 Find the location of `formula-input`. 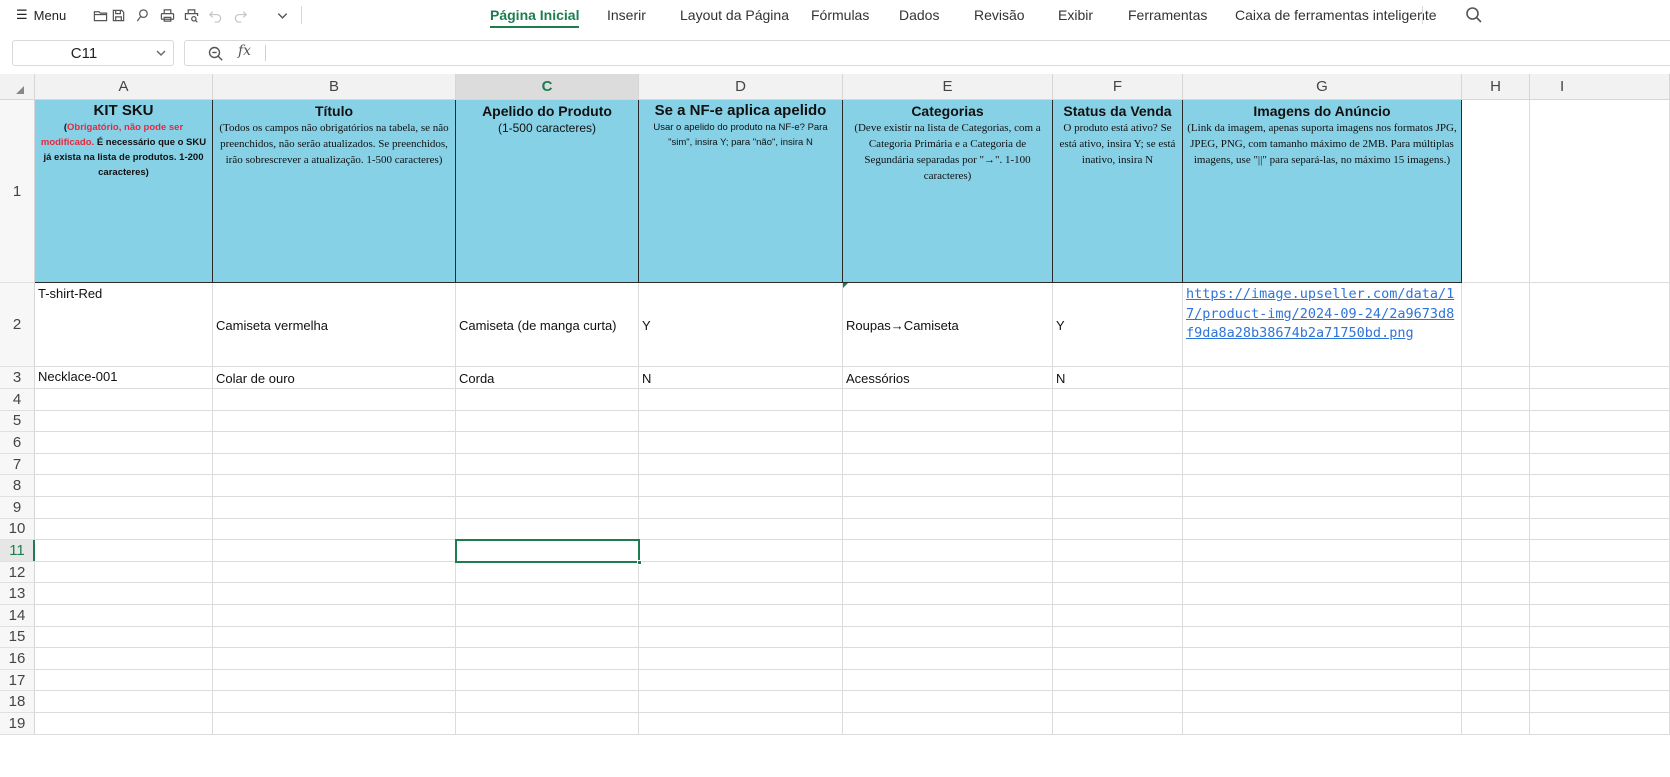

formula-input is located at coordinates (961, 53).